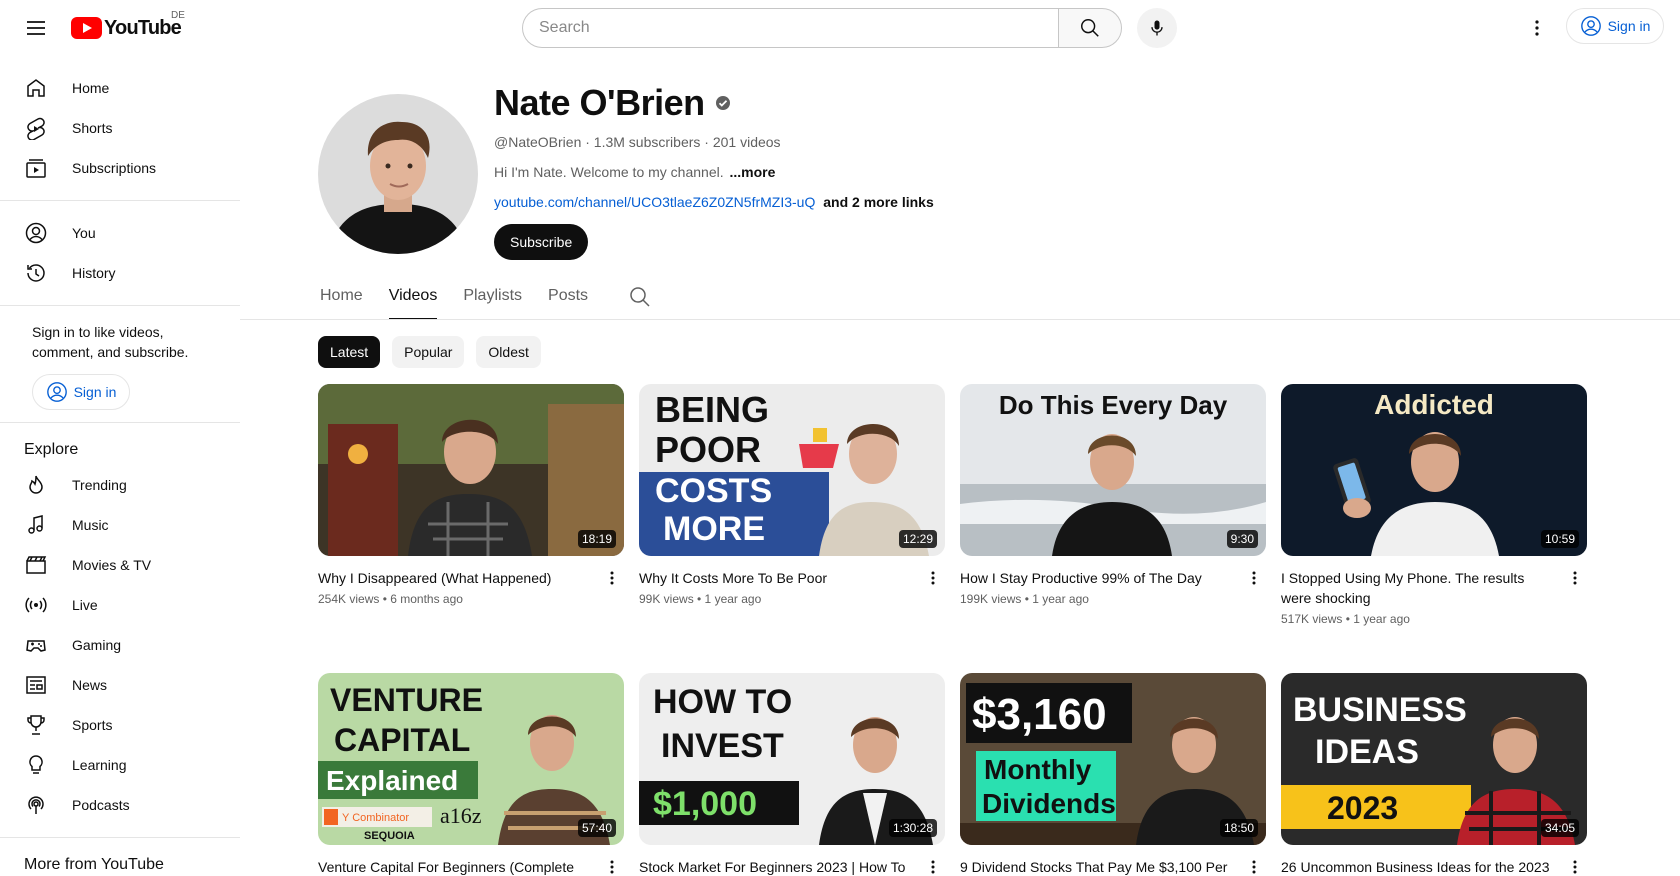  What do you see at coordinates (453, 578) in the screenshot?
I see `video-title: Why I Disappeared (What Happened)` at bounding box center [453, 578].